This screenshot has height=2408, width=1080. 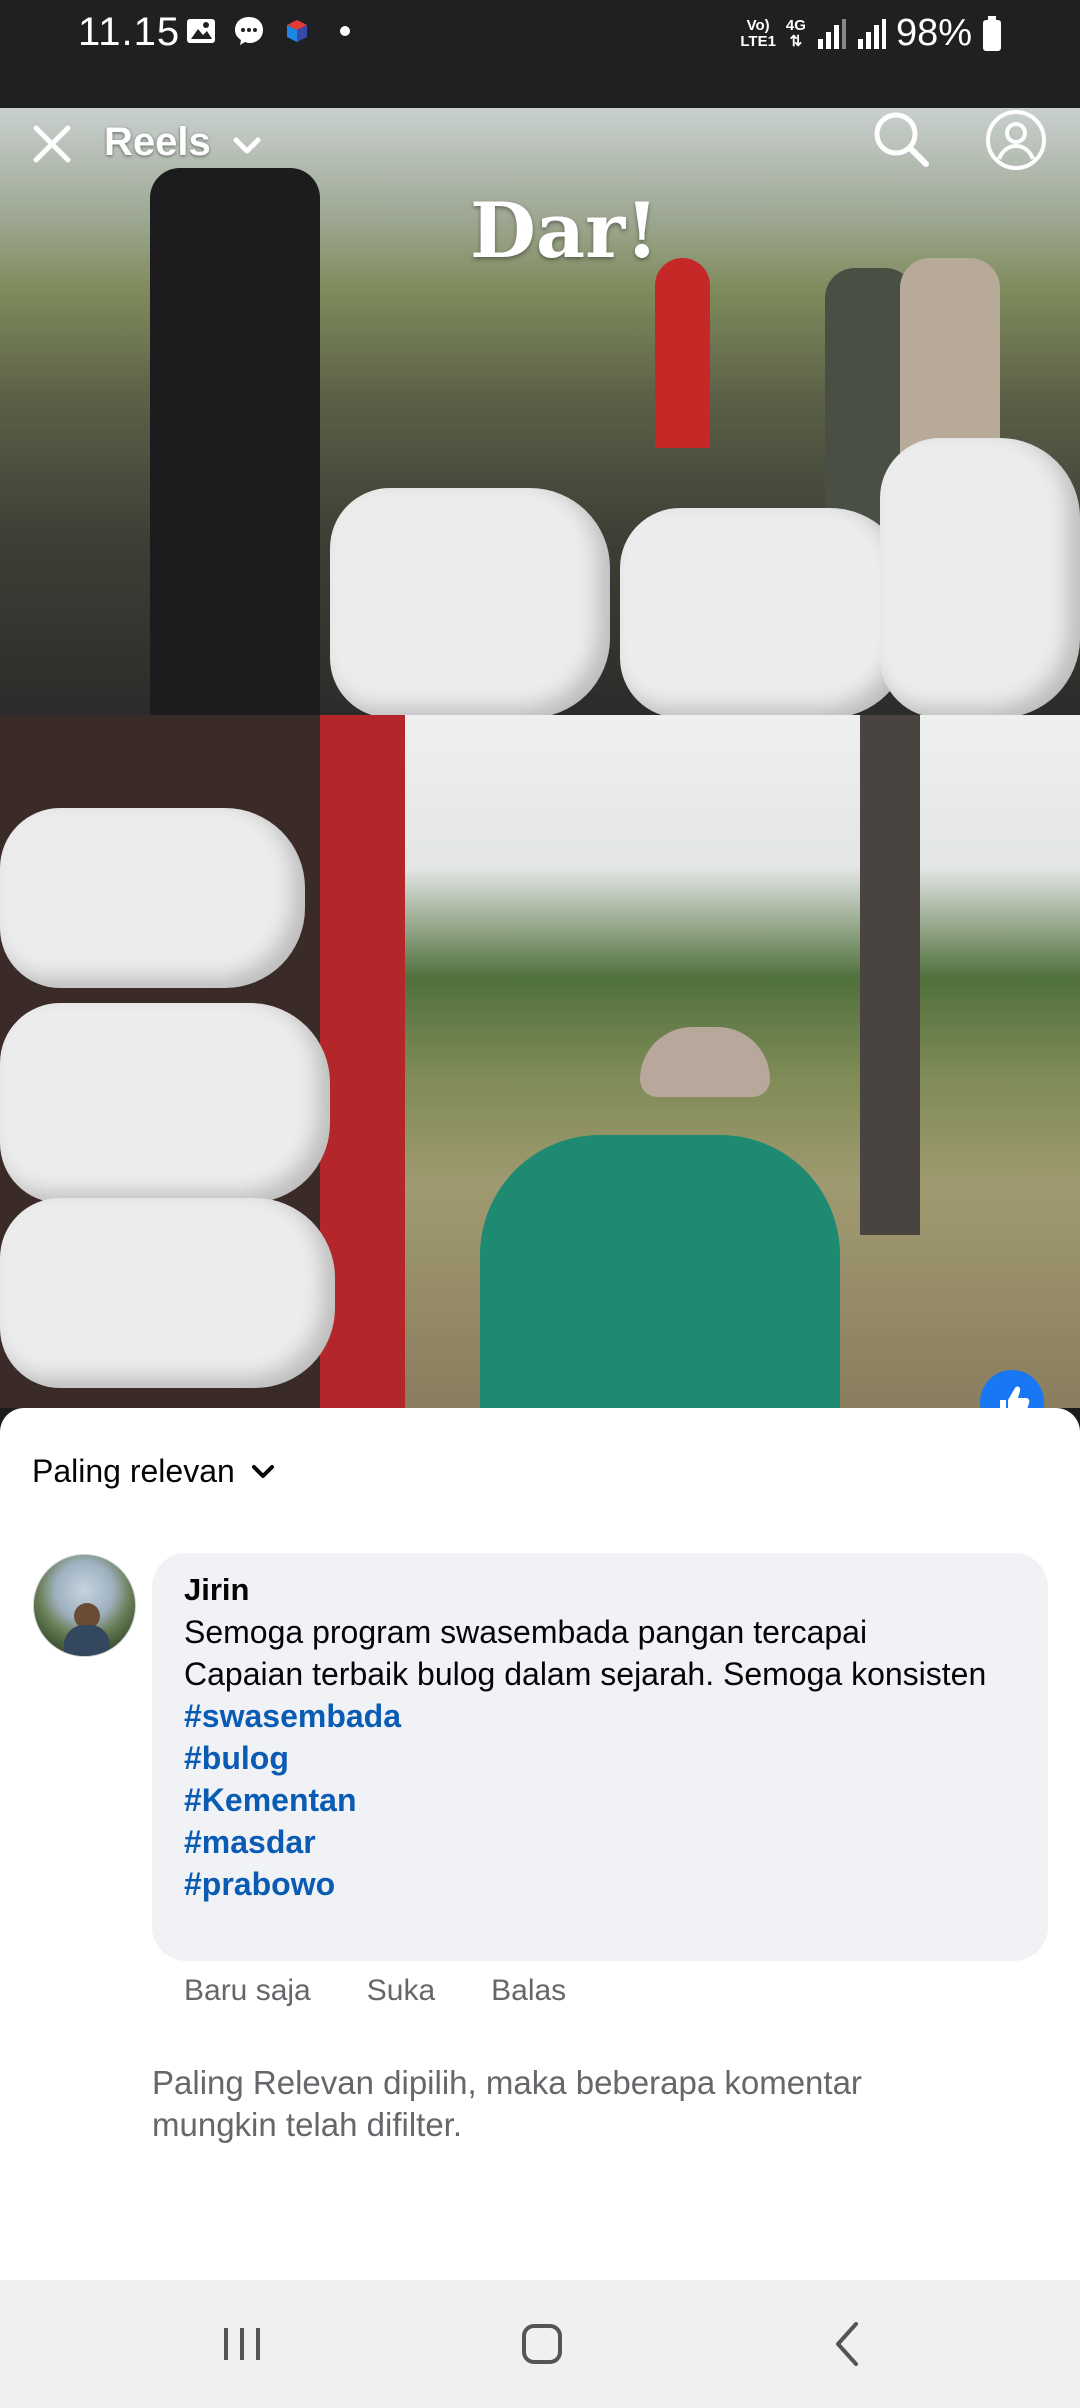 I want to click on home-icon, so click(x=542, y=2344).